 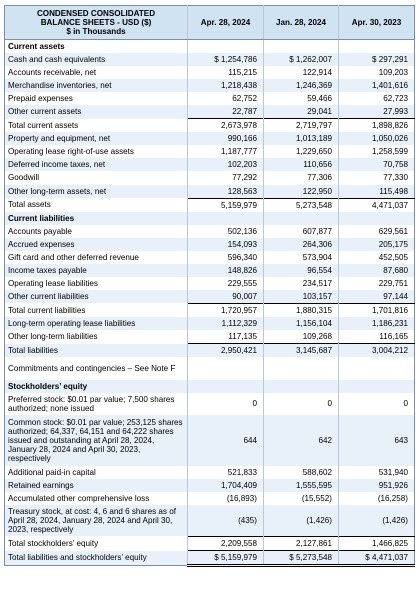 What do you see at coordinates (376, 296) in the screenshot?
I see `cell-value: 97,144` at bounding box center [376, 296].